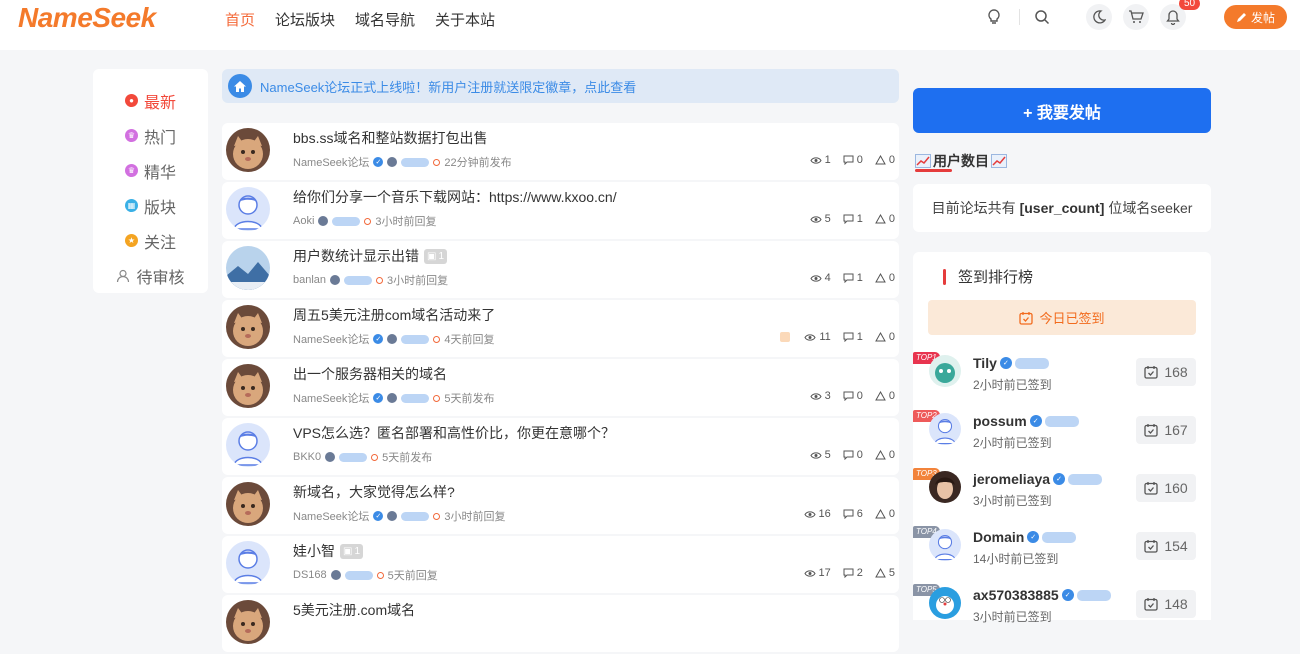 This screenshot has width=1300, height=654. What do you see at coordinates (560, 505) in the screenshot?
I see `post-row: 新域名，大家觉得怎么样? NameSeek论坛 ✓ 3小时前回复 16 6 0` at bounding box center [560, 505].